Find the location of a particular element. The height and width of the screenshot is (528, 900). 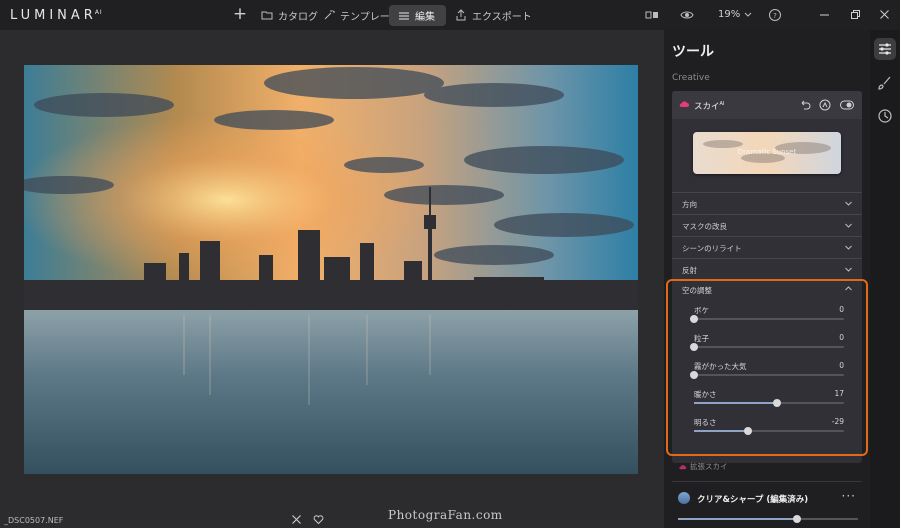

tab-export: エクスポート is located at coordinates (493, 15).